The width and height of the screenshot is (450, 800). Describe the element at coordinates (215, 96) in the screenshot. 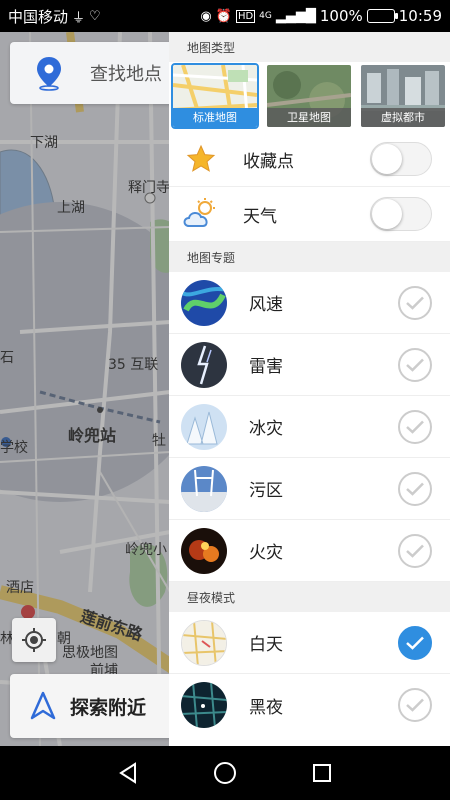

I see `map-type-standard: 标准地图` at that location.